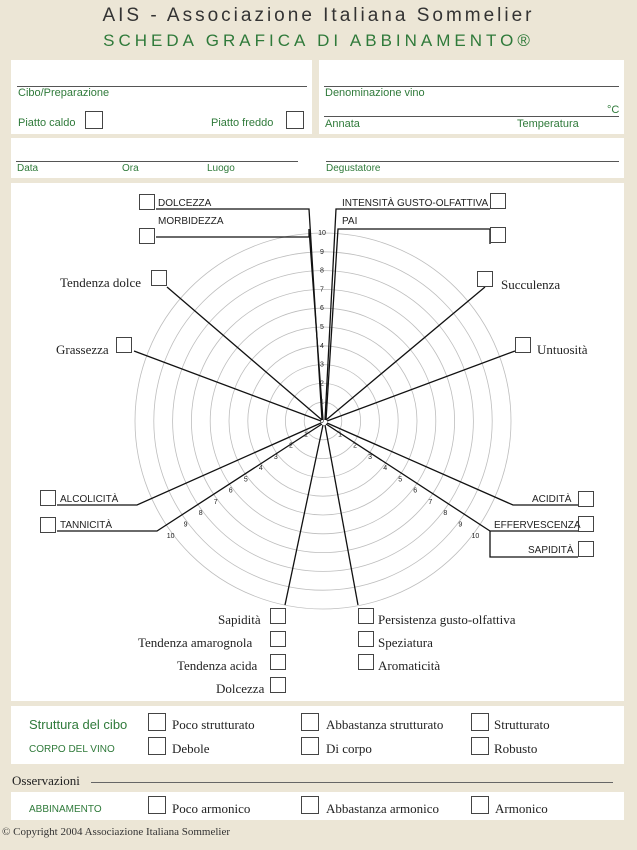  Describe the element at coordinates (278, 616) in the screenshot. I see `sapidita-checkbox` at that location.